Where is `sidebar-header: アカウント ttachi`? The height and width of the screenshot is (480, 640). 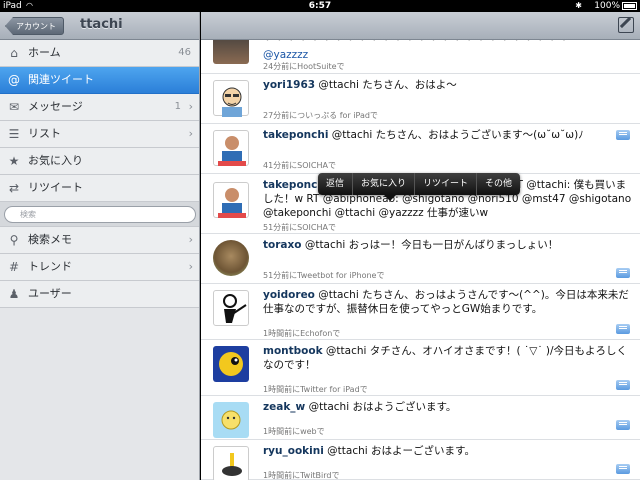 sidebar-header: アカウント ttachi is located at coordinates (99, 26).